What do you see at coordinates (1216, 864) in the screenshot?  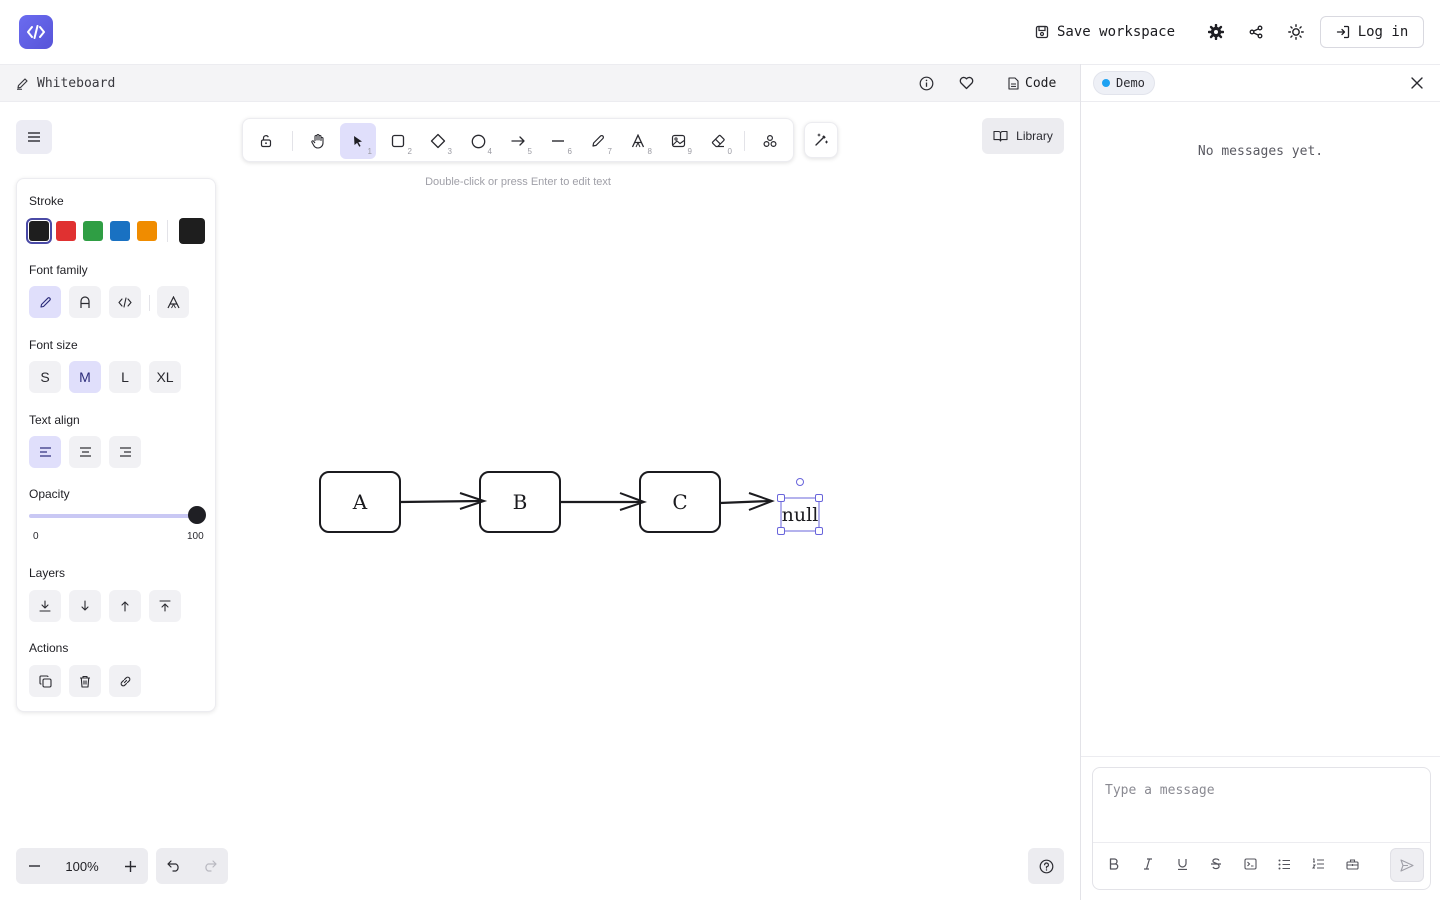 I see `strikethrough-button` at bounding box center [1216, 864].